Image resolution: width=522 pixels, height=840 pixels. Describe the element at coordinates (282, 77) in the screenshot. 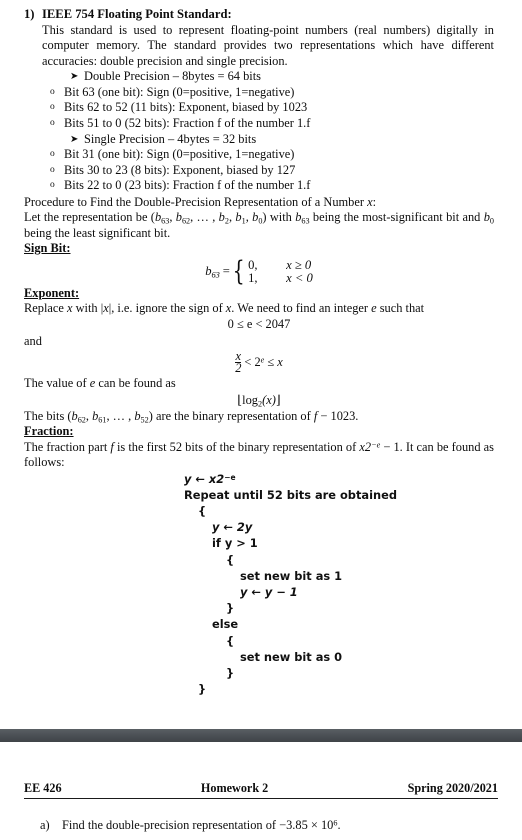

I see `list-item-double-precision: ➤ Double Precision – 8bytes = 64 bits` at that location.